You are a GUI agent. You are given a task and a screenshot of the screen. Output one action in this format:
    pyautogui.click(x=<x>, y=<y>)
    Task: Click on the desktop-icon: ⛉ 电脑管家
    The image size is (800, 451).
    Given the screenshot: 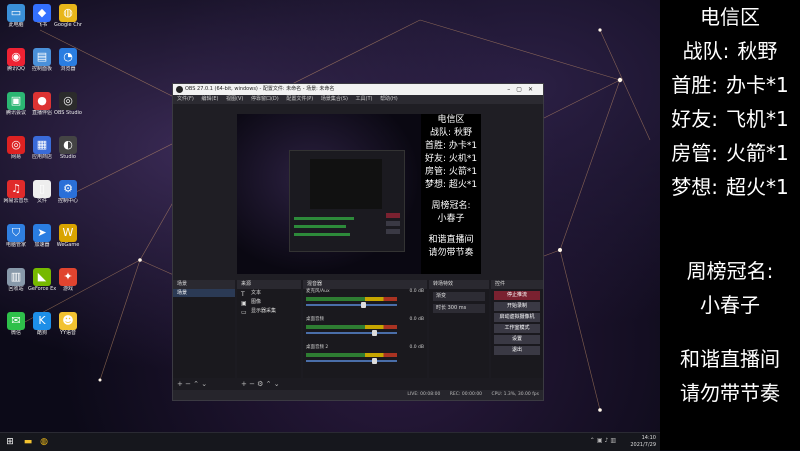 What is the action you would take?
    pyautogui.click(x=16, y=236)
    